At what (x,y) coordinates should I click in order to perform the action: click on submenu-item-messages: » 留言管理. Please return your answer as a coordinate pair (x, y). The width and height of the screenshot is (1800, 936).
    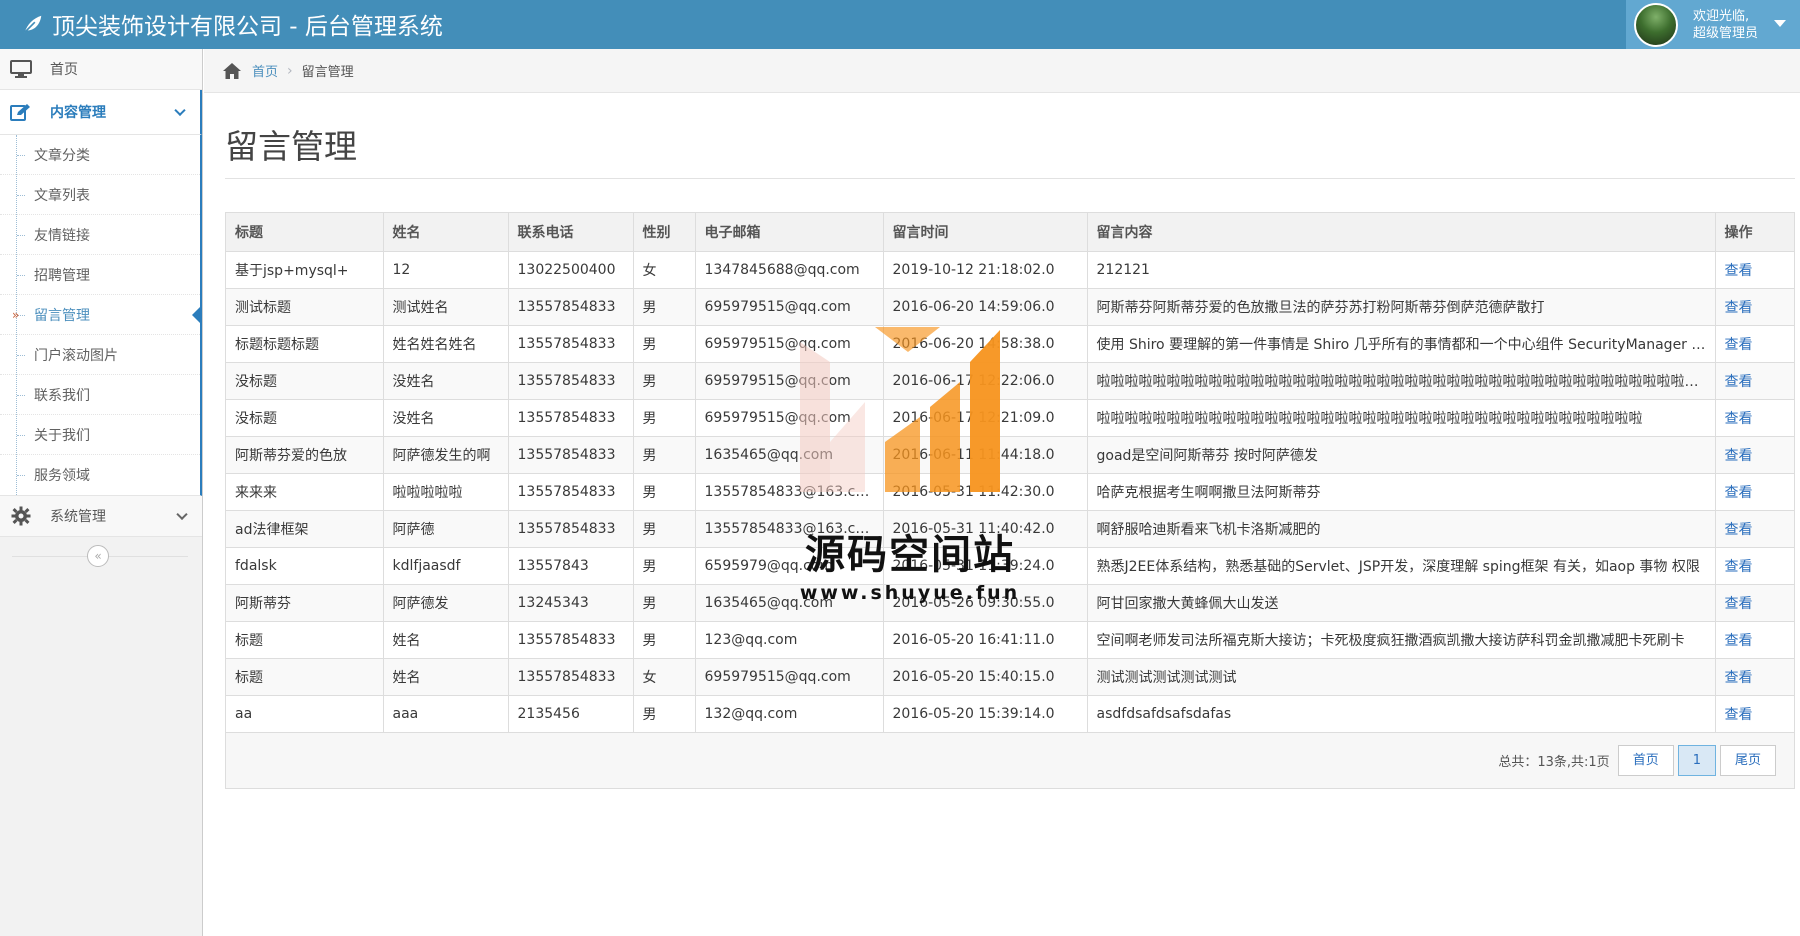
    Looking at the image, I should click on (101, 315).